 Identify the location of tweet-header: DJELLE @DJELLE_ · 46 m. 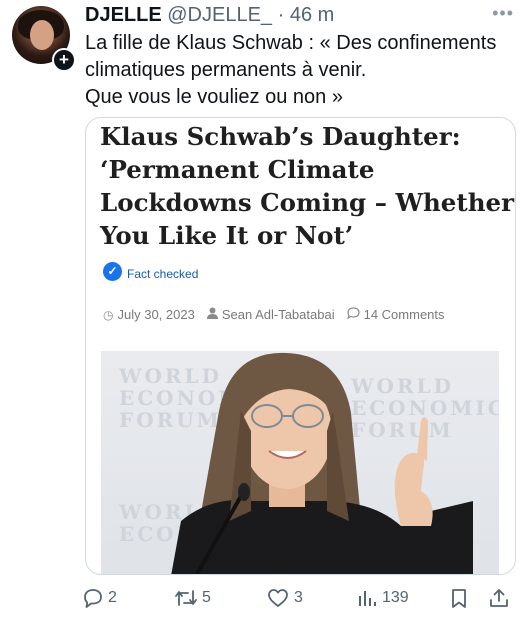
(298, 16).